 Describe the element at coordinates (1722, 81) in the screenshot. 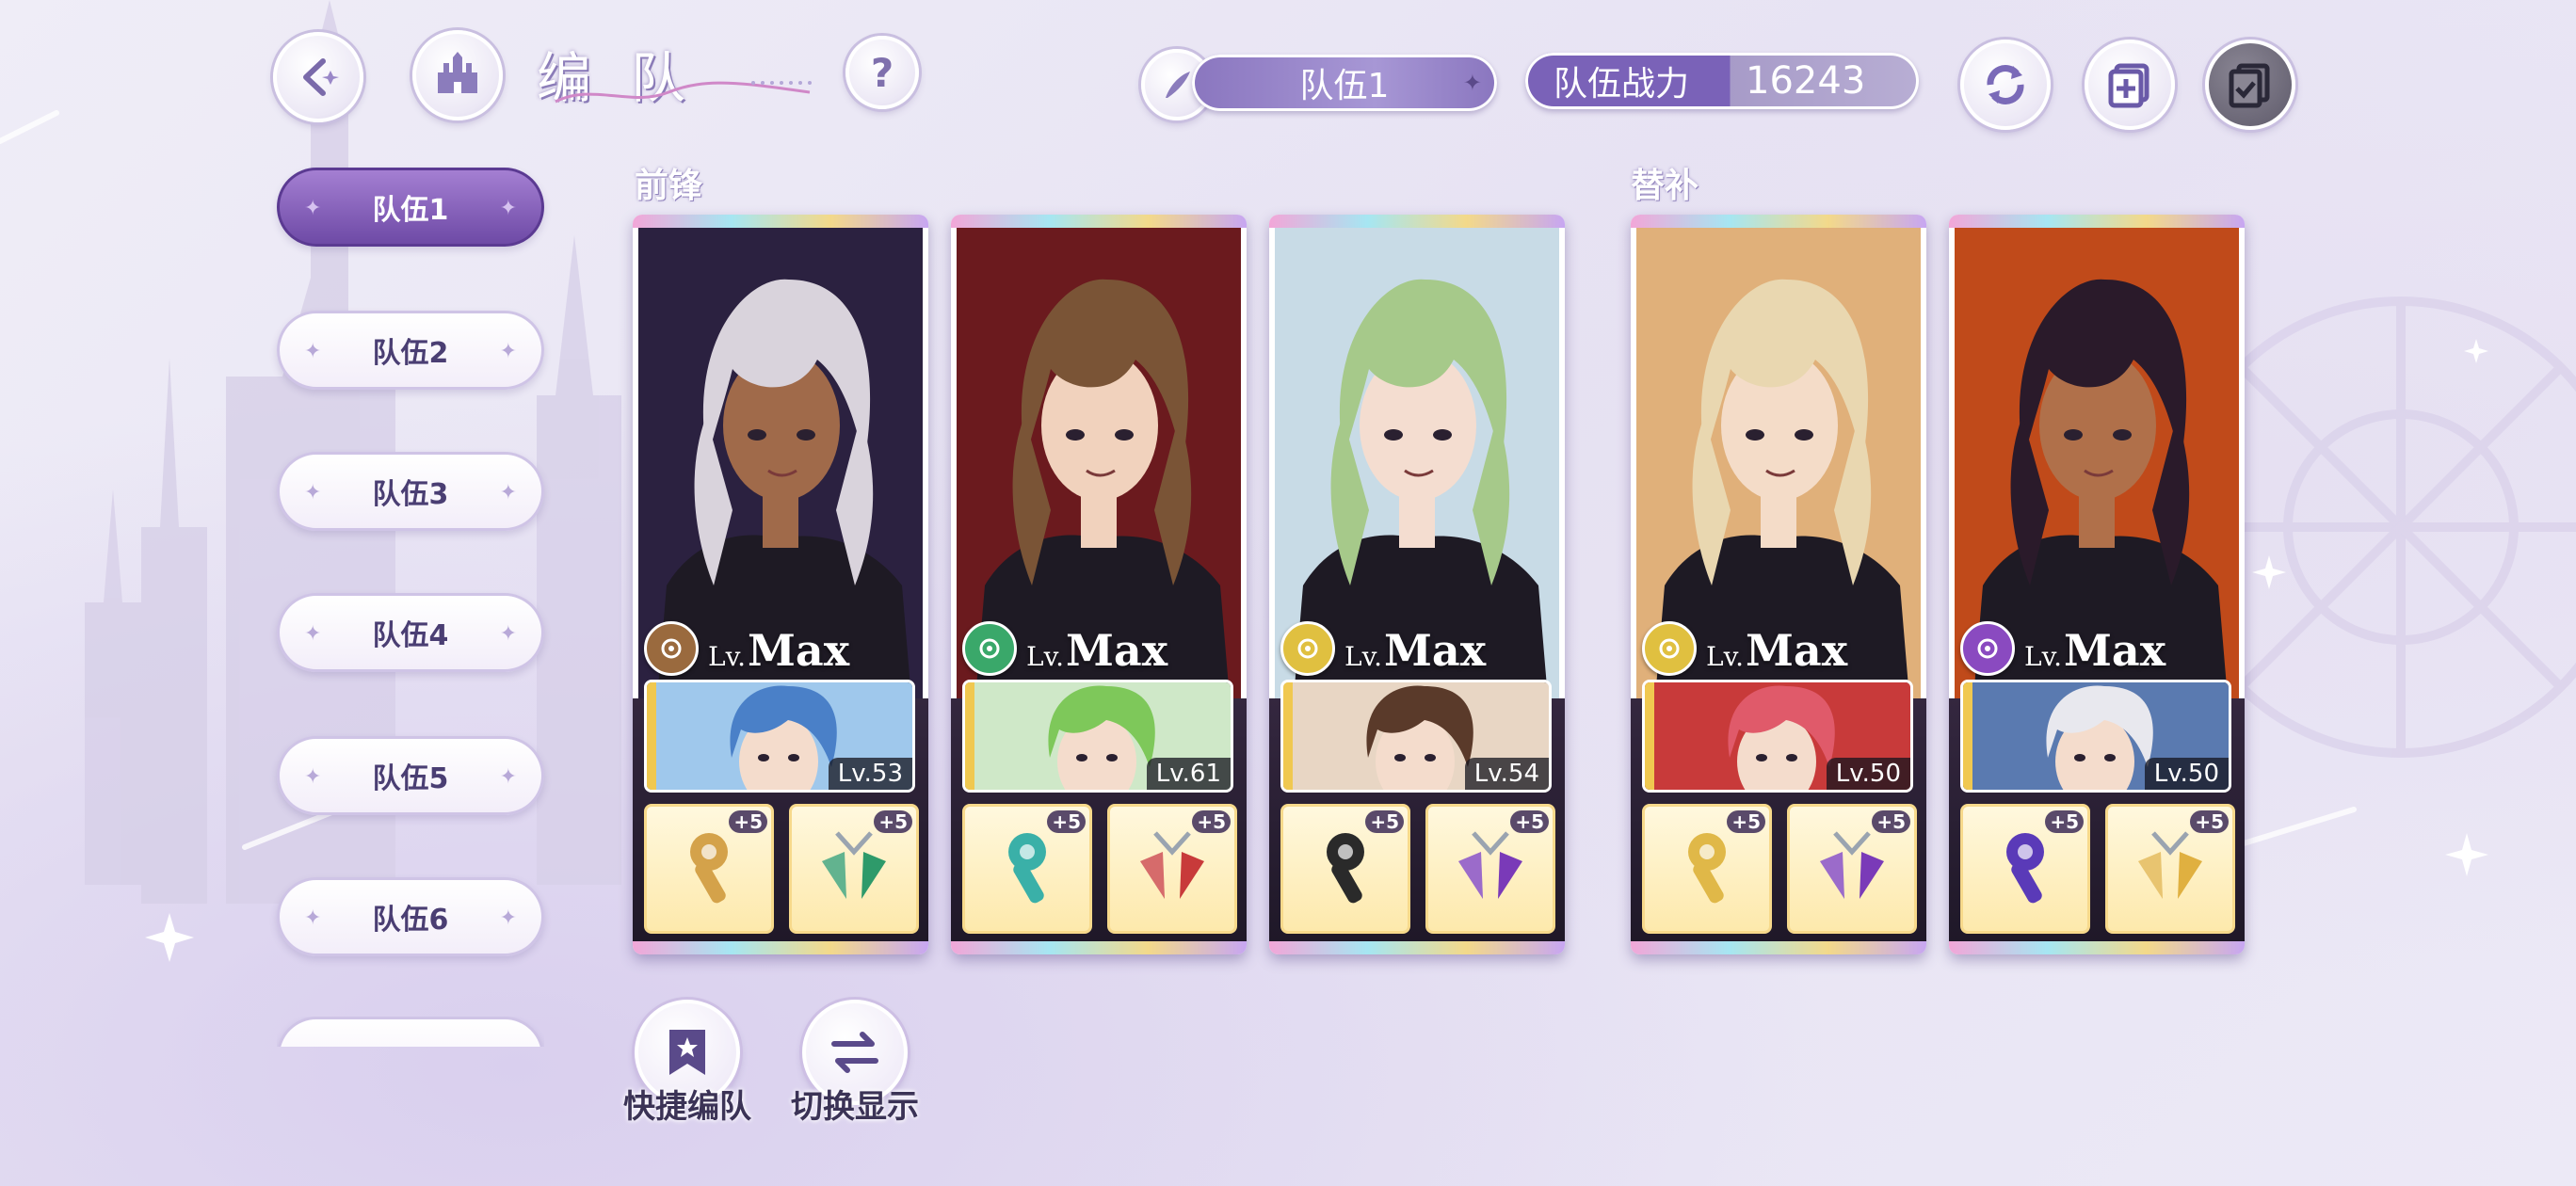

I see `team-power-display: 队伍战力 16243` at that location.